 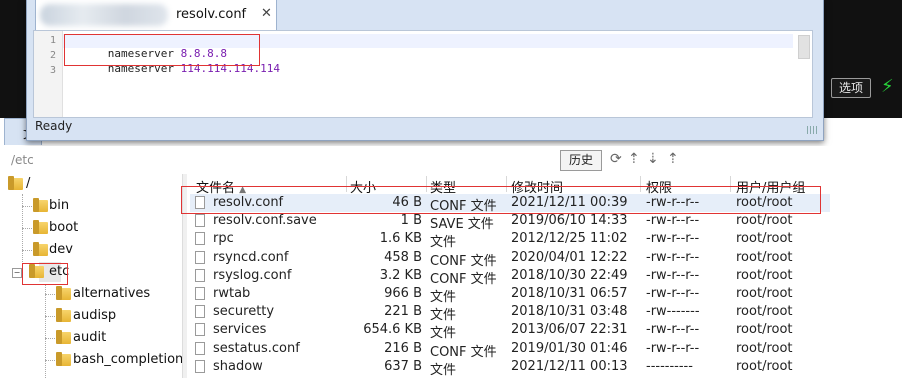 I want to click on editor-tabbar: resolv.conf ✕, so click(x=425, y=15).